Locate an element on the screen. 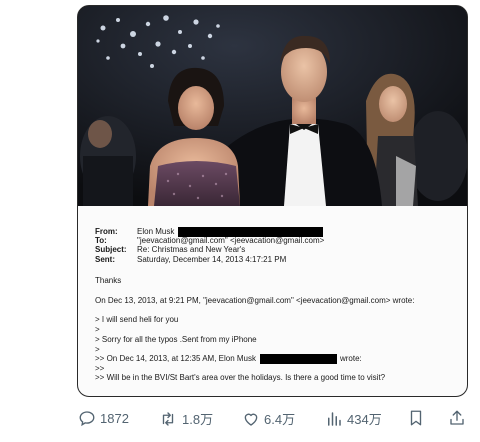  heart-icon is located at coordinates (251, 419).